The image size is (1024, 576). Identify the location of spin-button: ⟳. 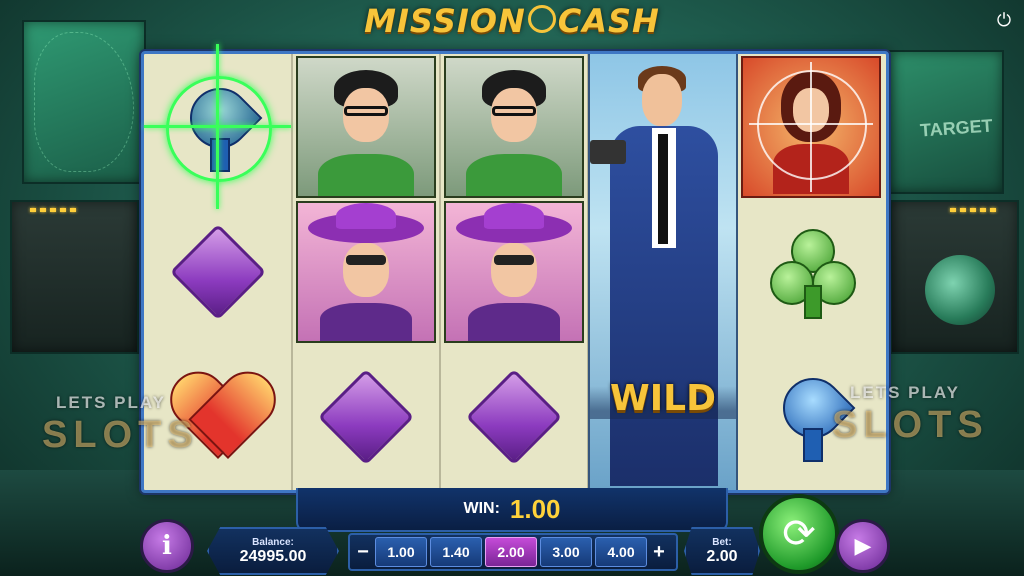
(799, 534).